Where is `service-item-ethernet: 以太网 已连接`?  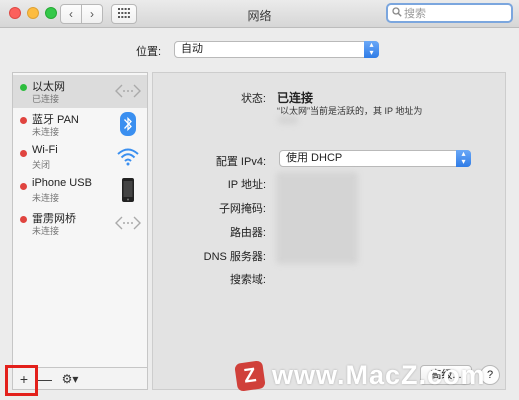 service-item-ethernet: 以太网 已连接 is located at coordinates (80, 91).